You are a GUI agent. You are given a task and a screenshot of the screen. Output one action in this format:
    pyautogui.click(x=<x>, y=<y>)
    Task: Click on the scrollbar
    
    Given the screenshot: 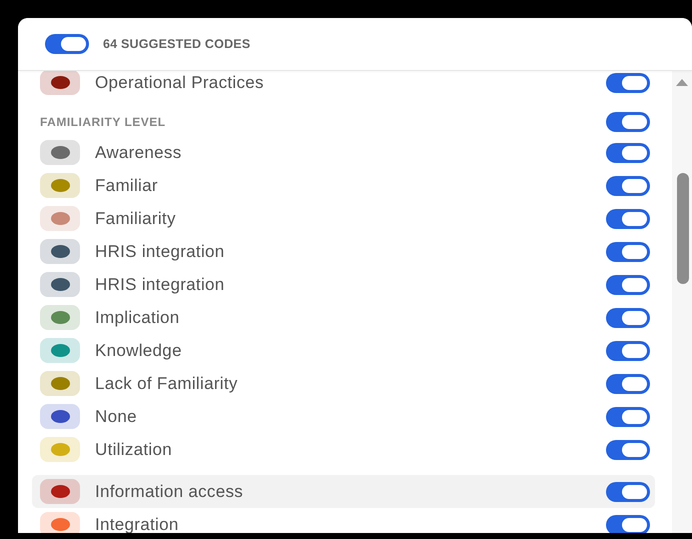 What is the action you would take?
    pyautogui.click(x=682, y=302)
    